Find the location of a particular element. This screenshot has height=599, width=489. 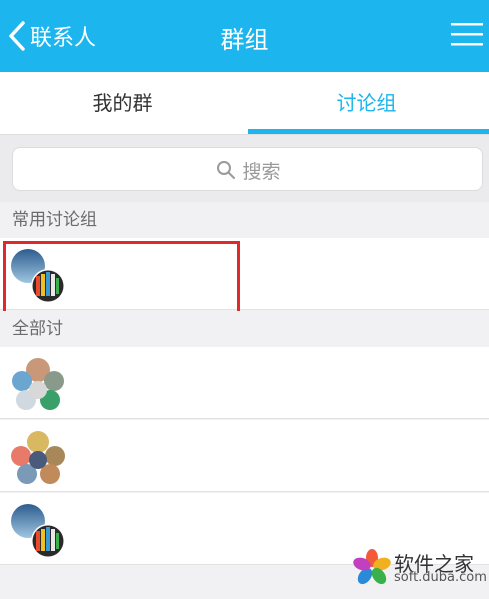

search-input: 搜索 is located at coordinates (247, 169).